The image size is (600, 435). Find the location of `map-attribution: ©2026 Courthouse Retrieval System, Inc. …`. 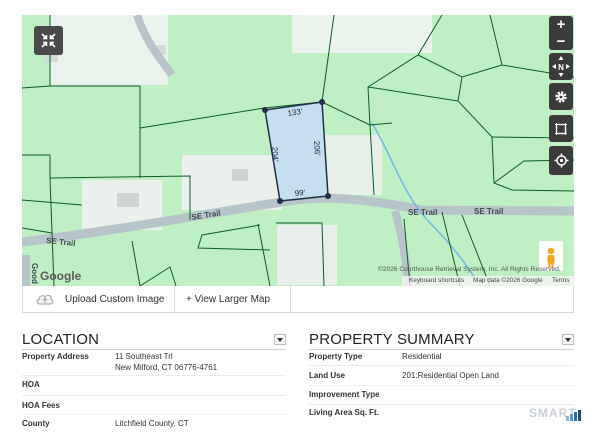

map-attribution: ©2026 Courthouse Retrieval System, Inc. … is located at coordinates (469, 269).